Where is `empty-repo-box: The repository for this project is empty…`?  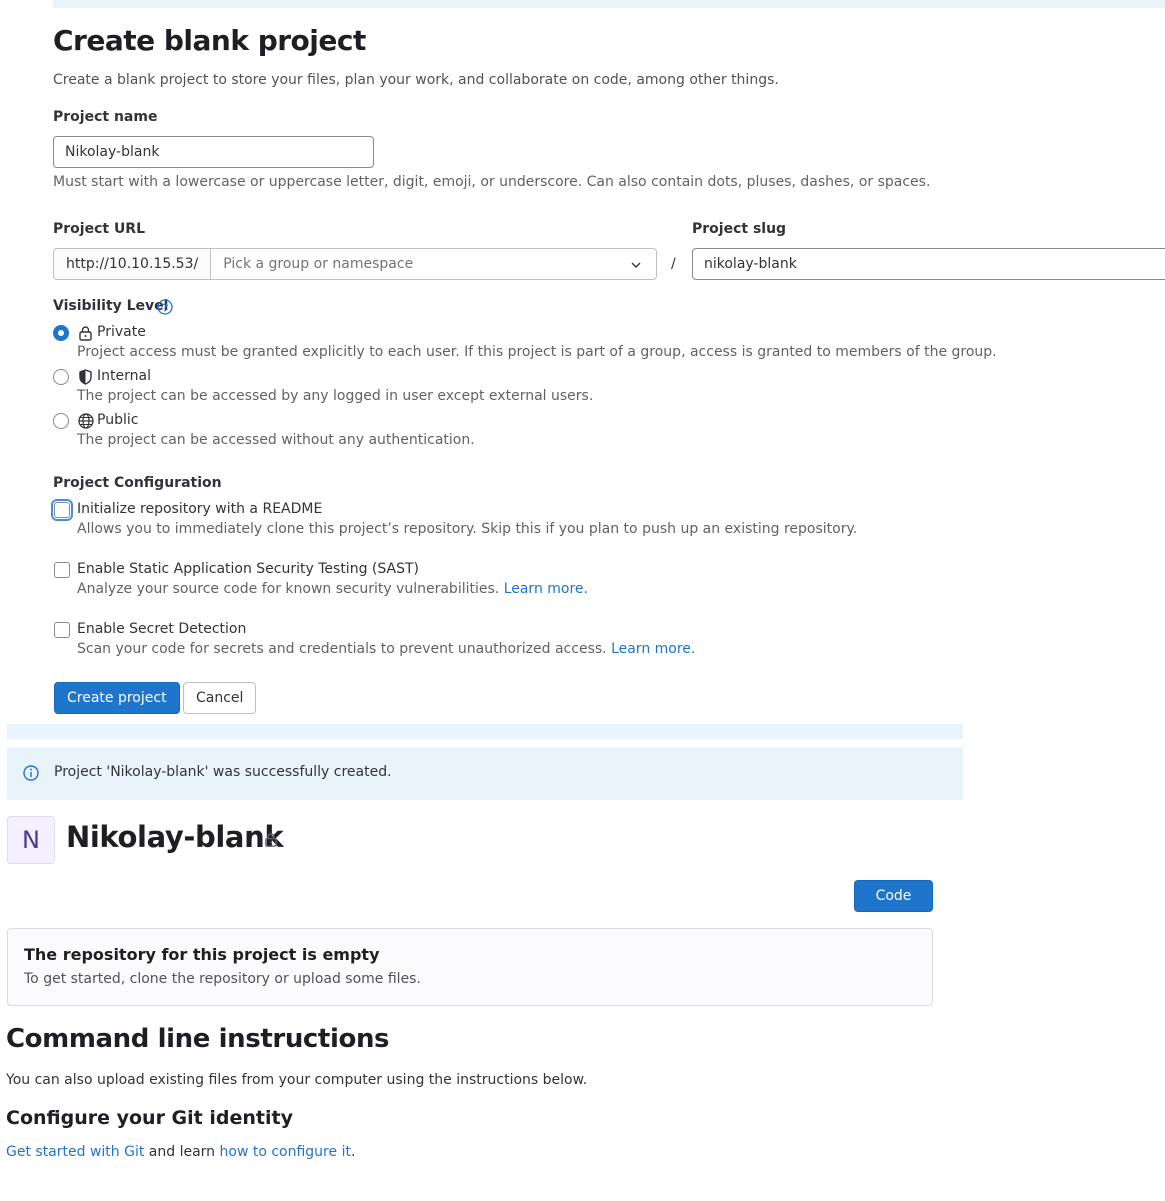 empty-repo-box: The repository for this project is empty… is located at coordinates (470, 967).